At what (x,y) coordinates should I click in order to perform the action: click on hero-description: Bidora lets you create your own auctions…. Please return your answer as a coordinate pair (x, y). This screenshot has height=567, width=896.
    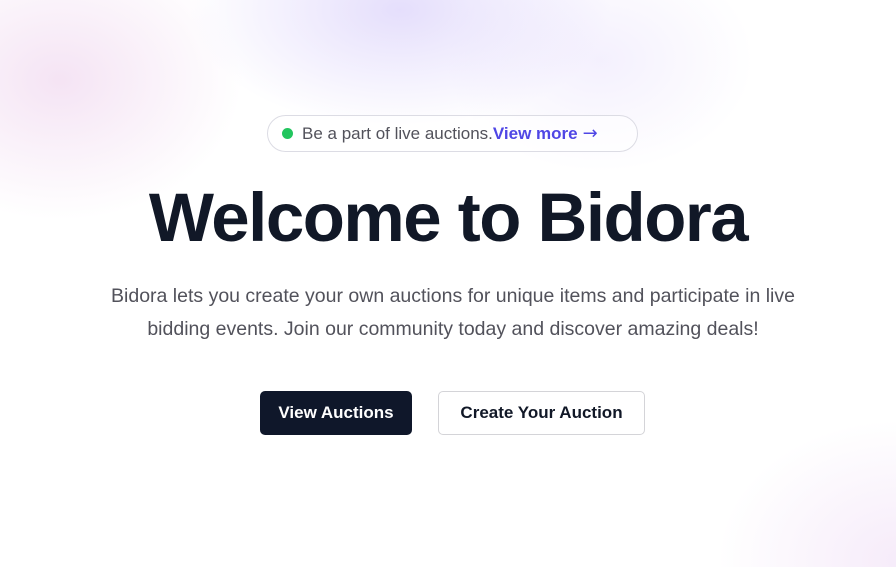
    Looking at the image, I should click on (453, 312).